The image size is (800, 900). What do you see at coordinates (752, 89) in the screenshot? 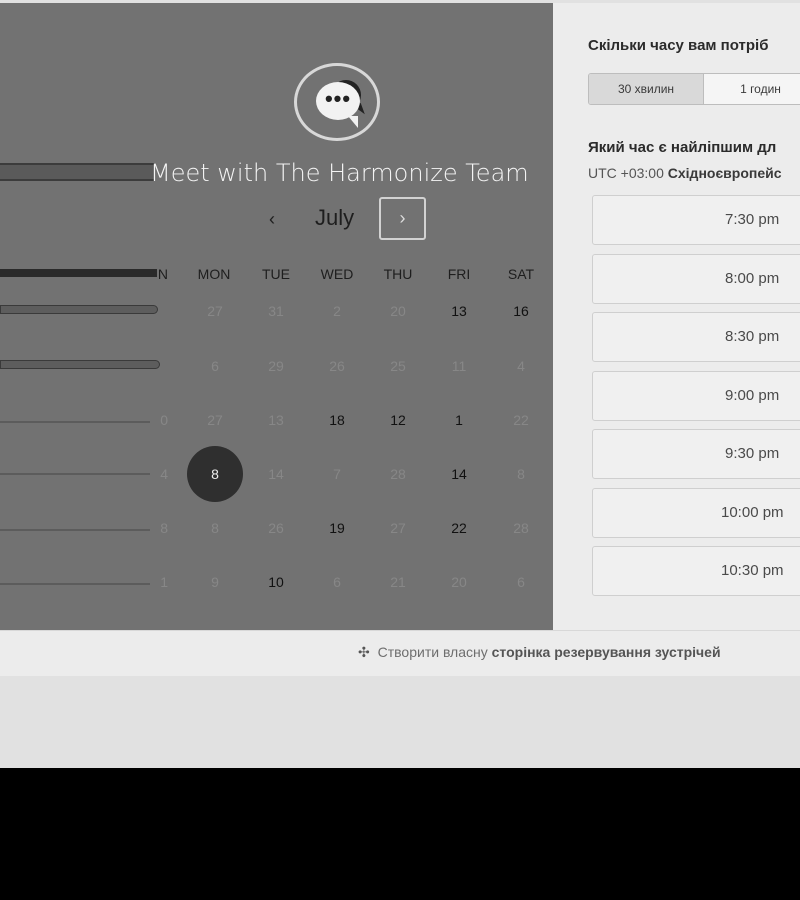
I see `duration-60-button: 1 годин` at bounding box center [752, 89].